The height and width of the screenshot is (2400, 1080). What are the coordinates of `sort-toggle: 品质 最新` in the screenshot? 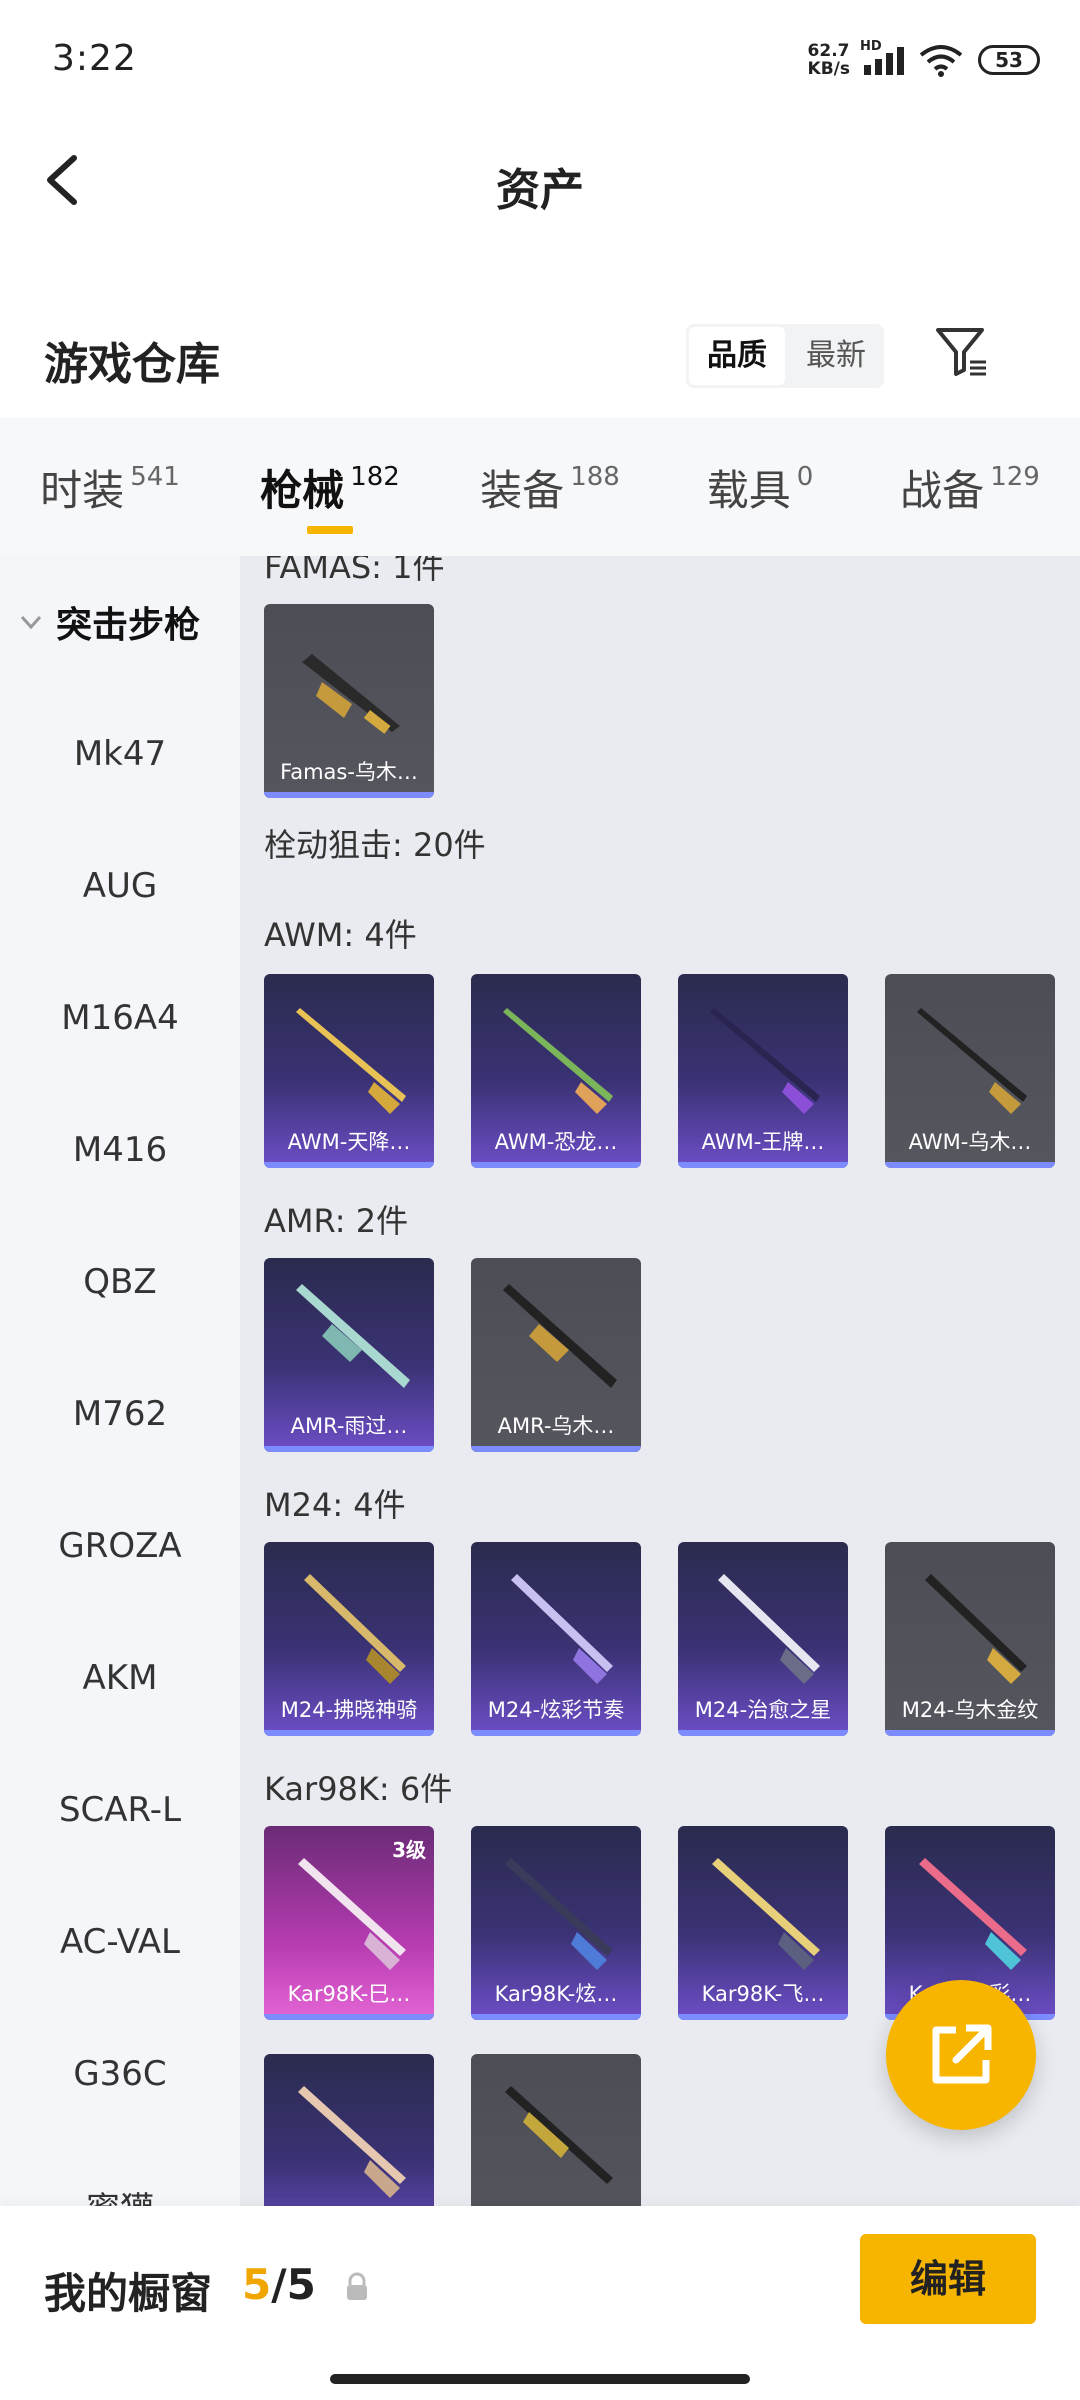 It's located at (785, 356).